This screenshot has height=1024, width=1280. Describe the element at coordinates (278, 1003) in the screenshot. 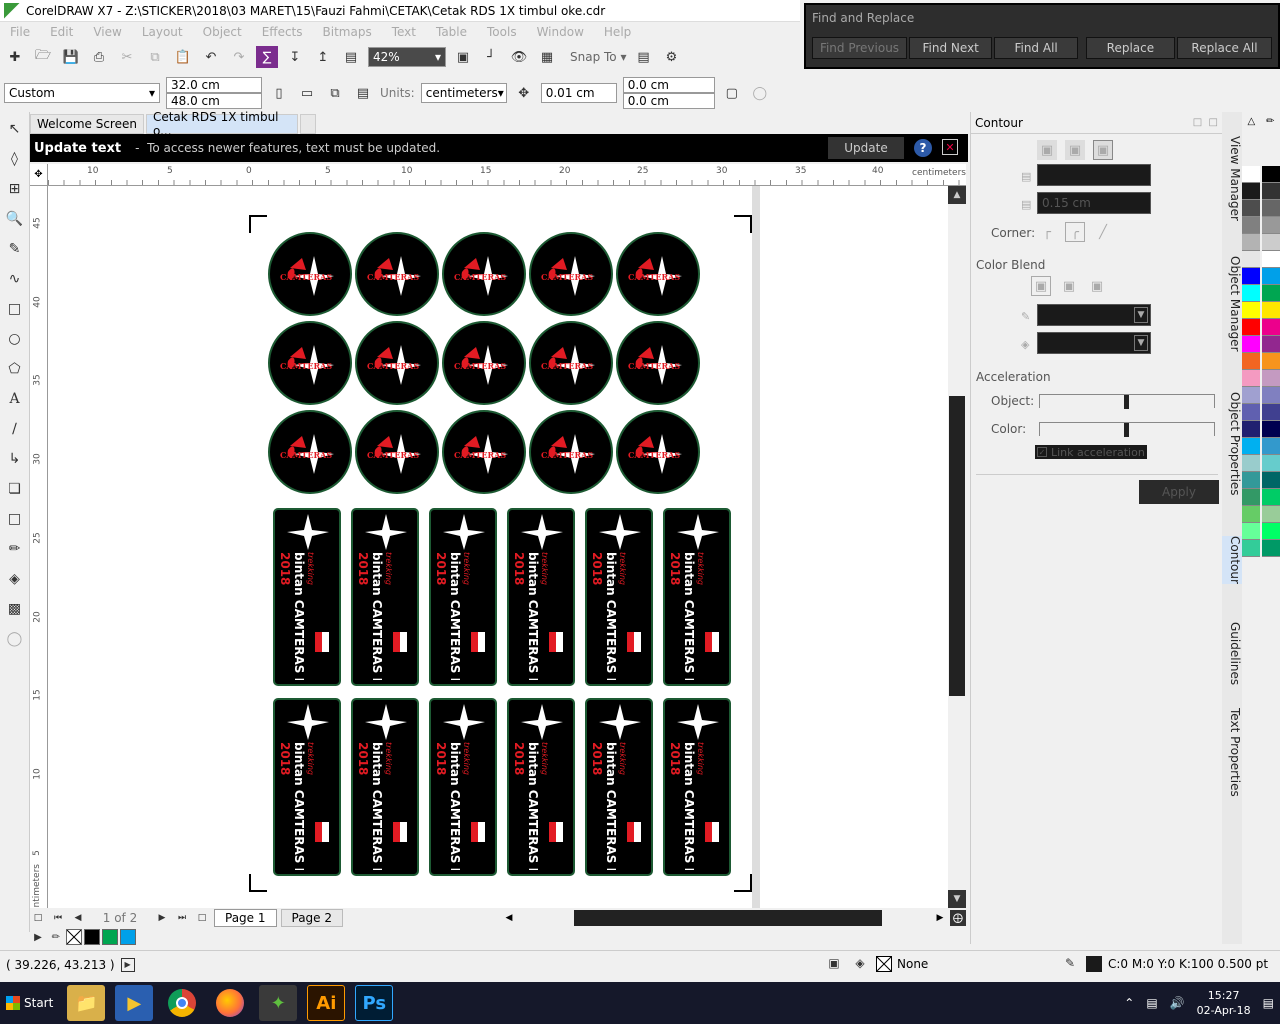

I see `coreldraw-taskbar-icon: ✦` at that location.